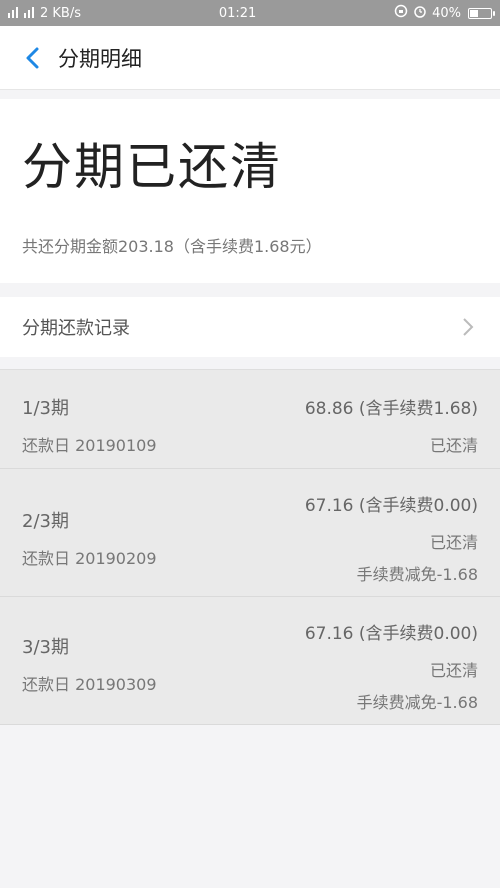 This screenshot has height=888, width=500. Describe the element at coordinates (45, 647) in the screenshot. I see `installment-period: 3/3期` at that location.